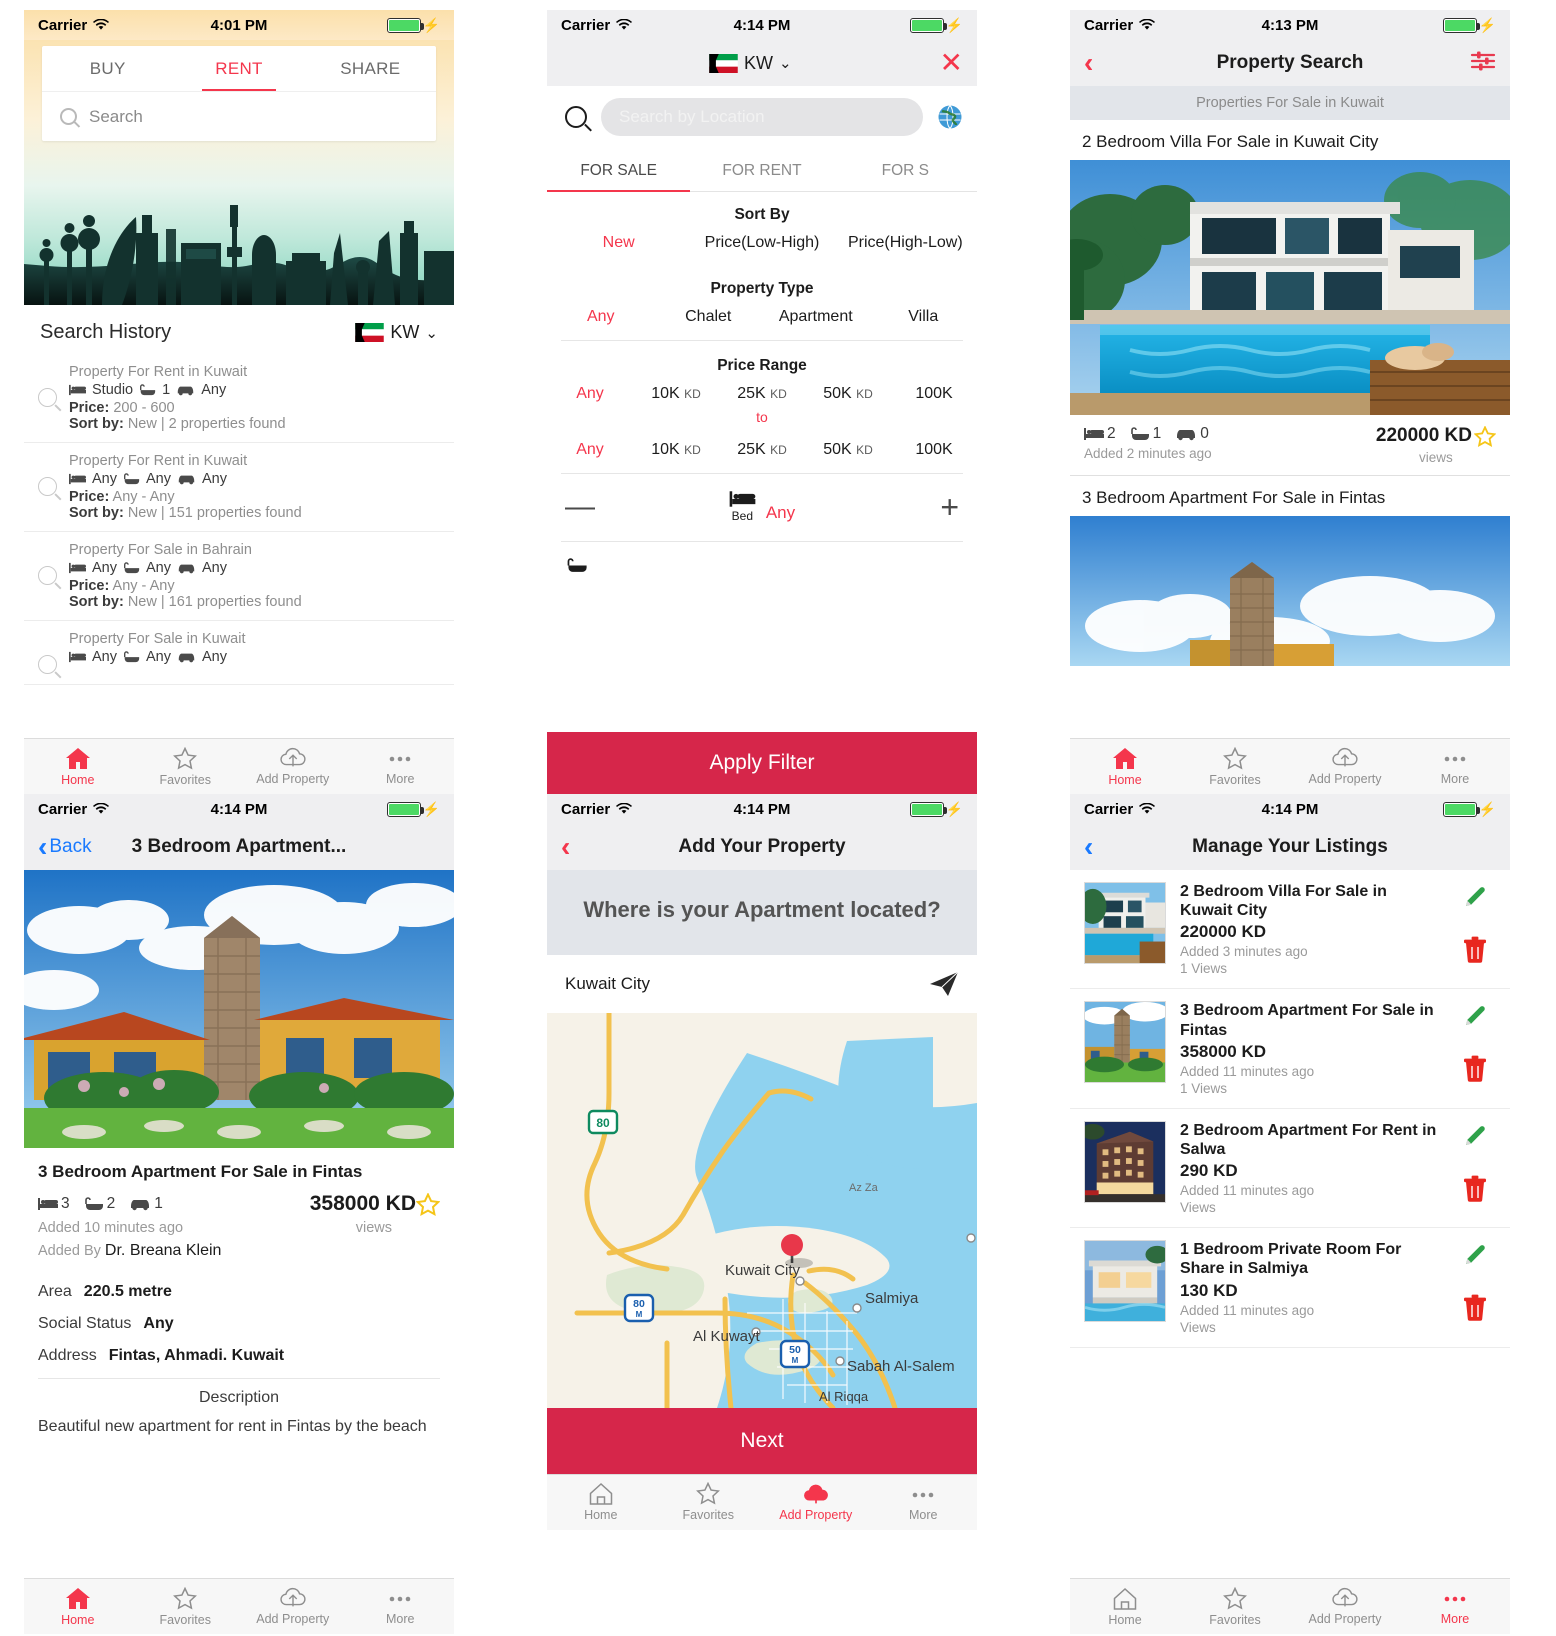 This screenshot has height=1636, width=1556. I want to click on sort-option-price-low-high: Price(Low-High), so click(761, 243).